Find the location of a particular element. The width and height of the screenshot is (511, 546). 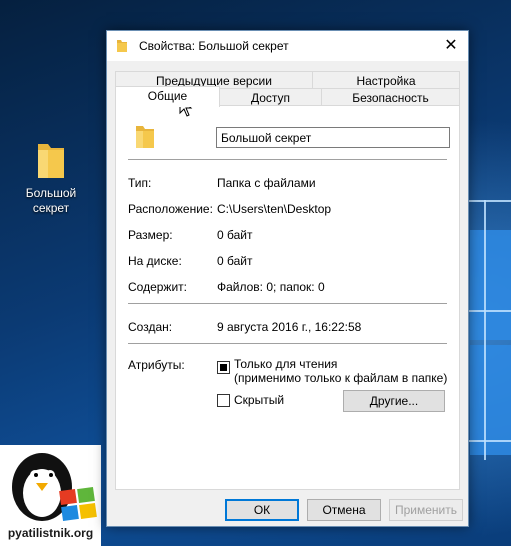

penguin-logo-icon is located at coordinates (54, 487).